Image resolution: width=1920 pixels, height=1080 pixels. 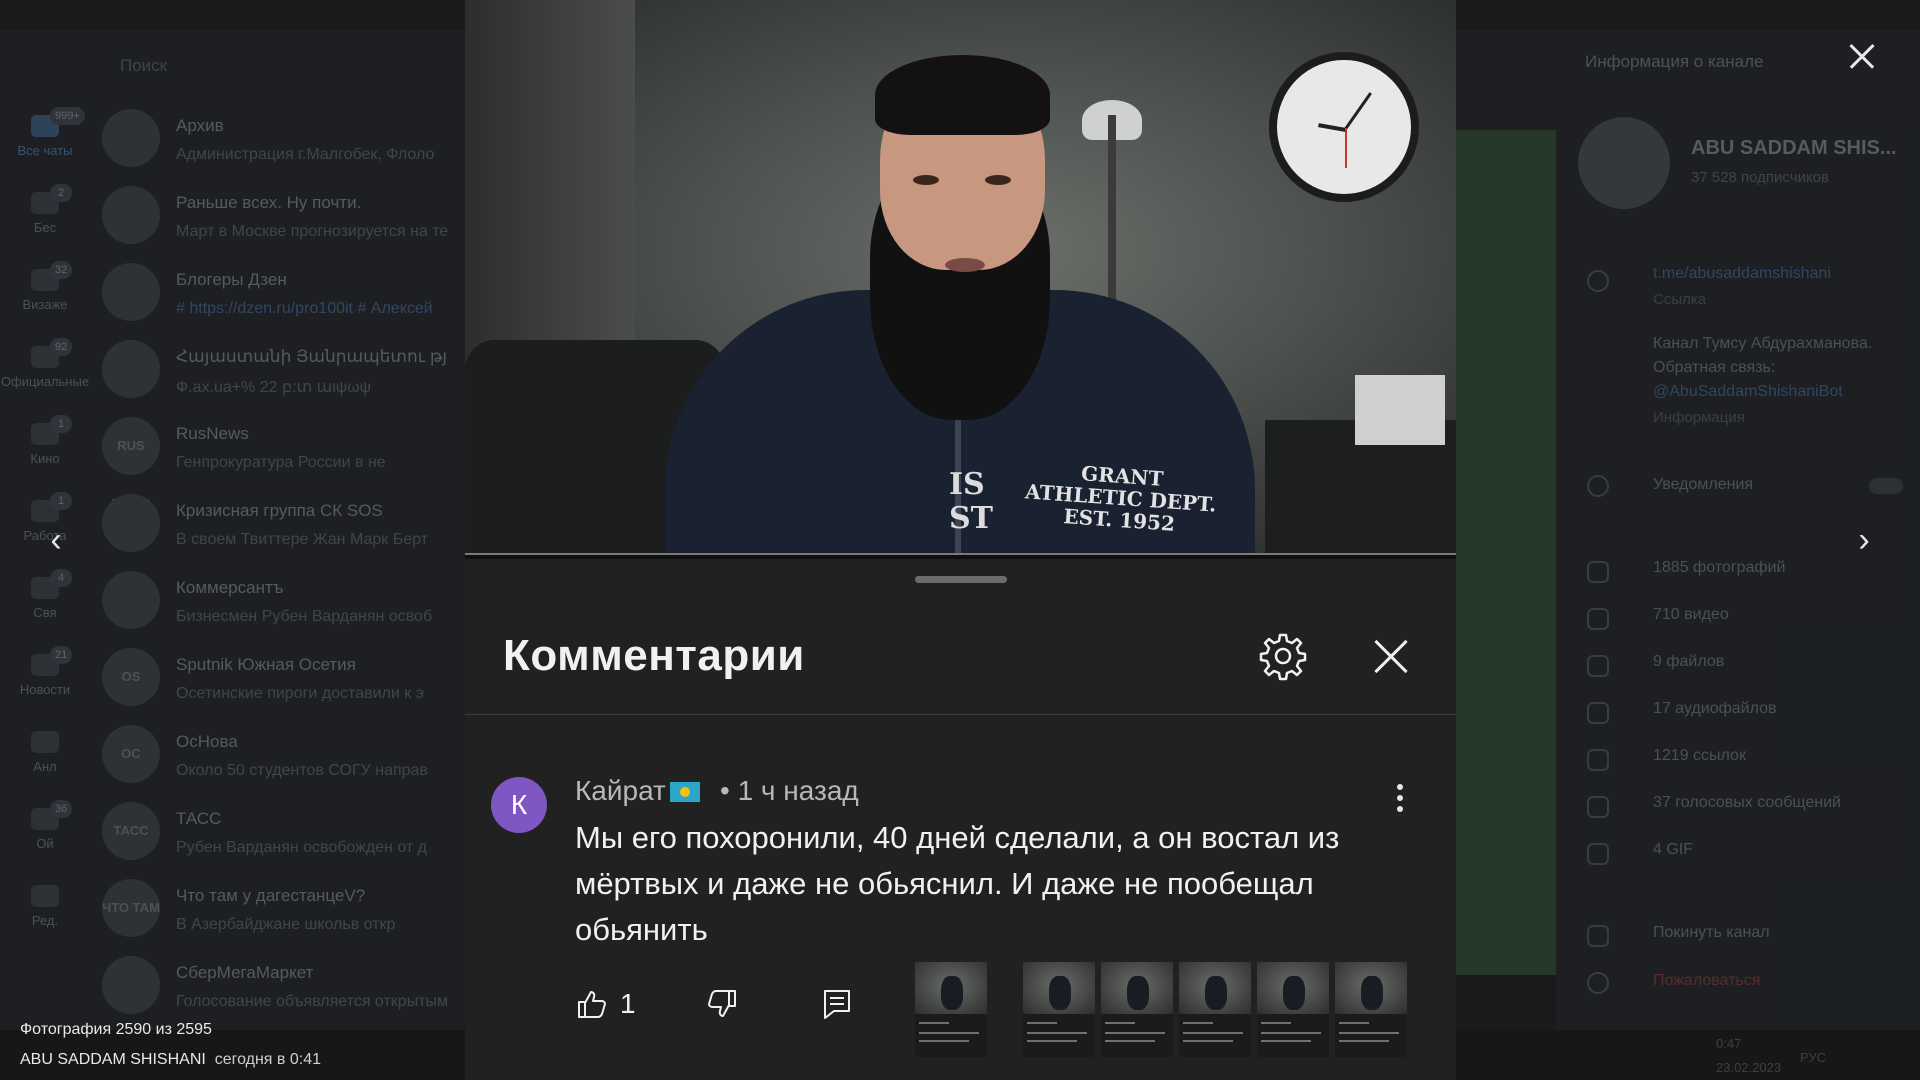 I want to click on photo-timestamp: сегодня в 0:41, so click(x=267, y=1059).